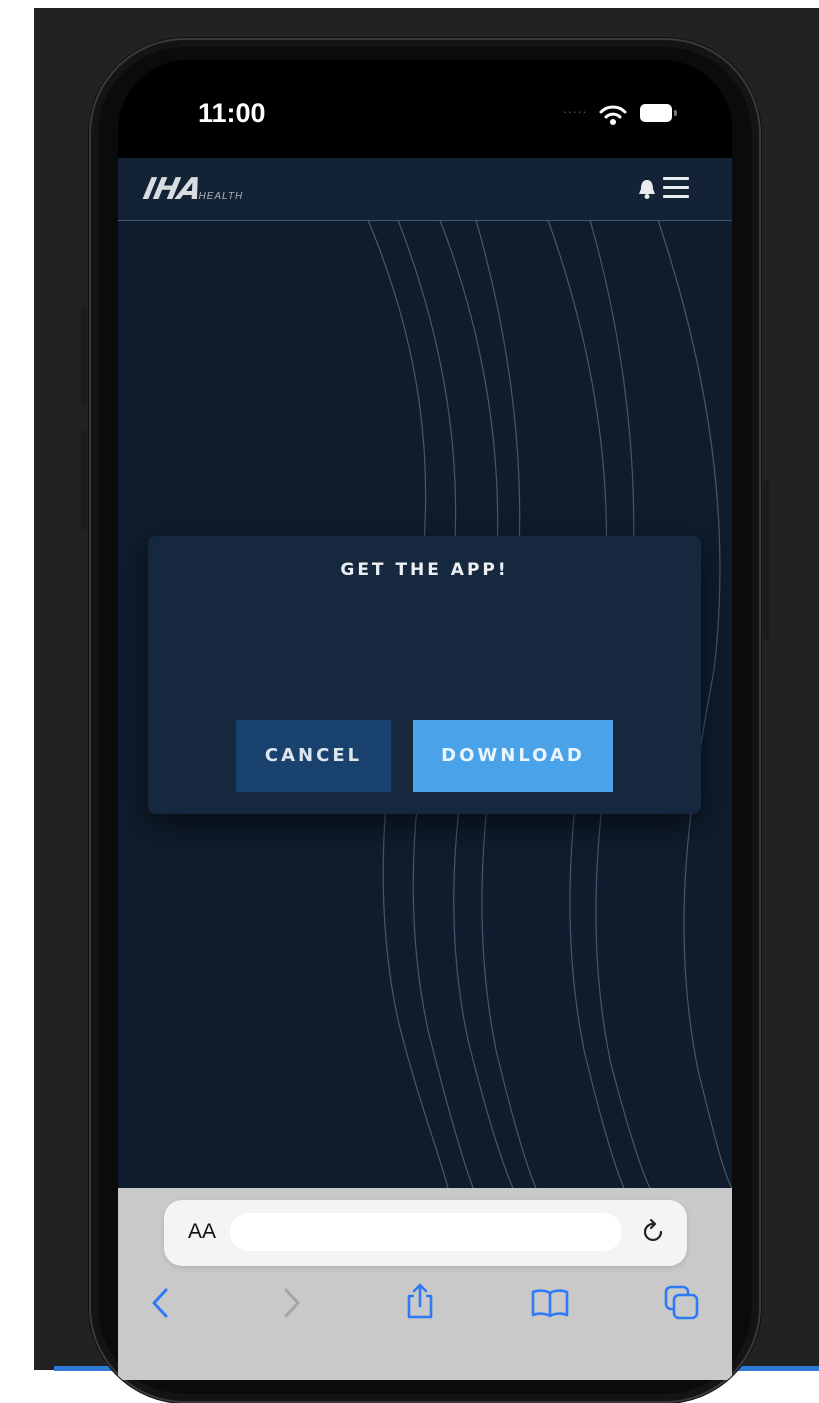 Image resolution: width=819 pixels, height=1403 pixels. Describe the element at coordinates (682, 1305) in the screenshot. I see `tabs-icon` at that location.